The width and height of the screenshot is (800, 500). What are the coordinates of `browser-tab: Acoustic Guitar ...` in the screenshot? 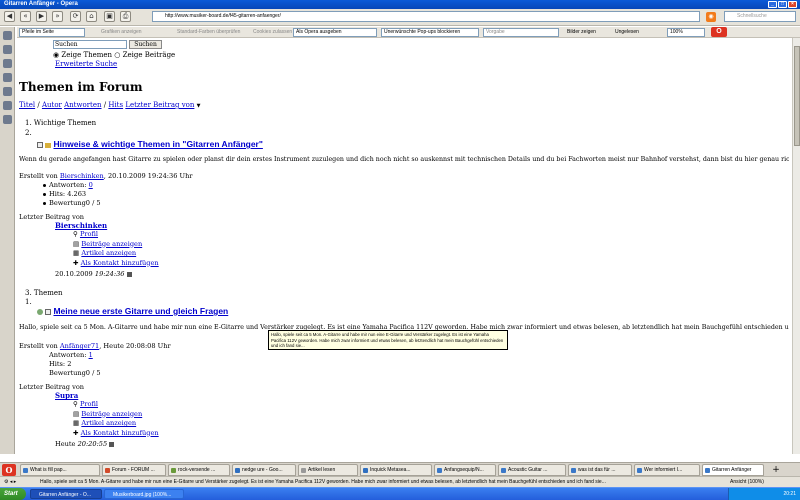 It's located at (532, 470).